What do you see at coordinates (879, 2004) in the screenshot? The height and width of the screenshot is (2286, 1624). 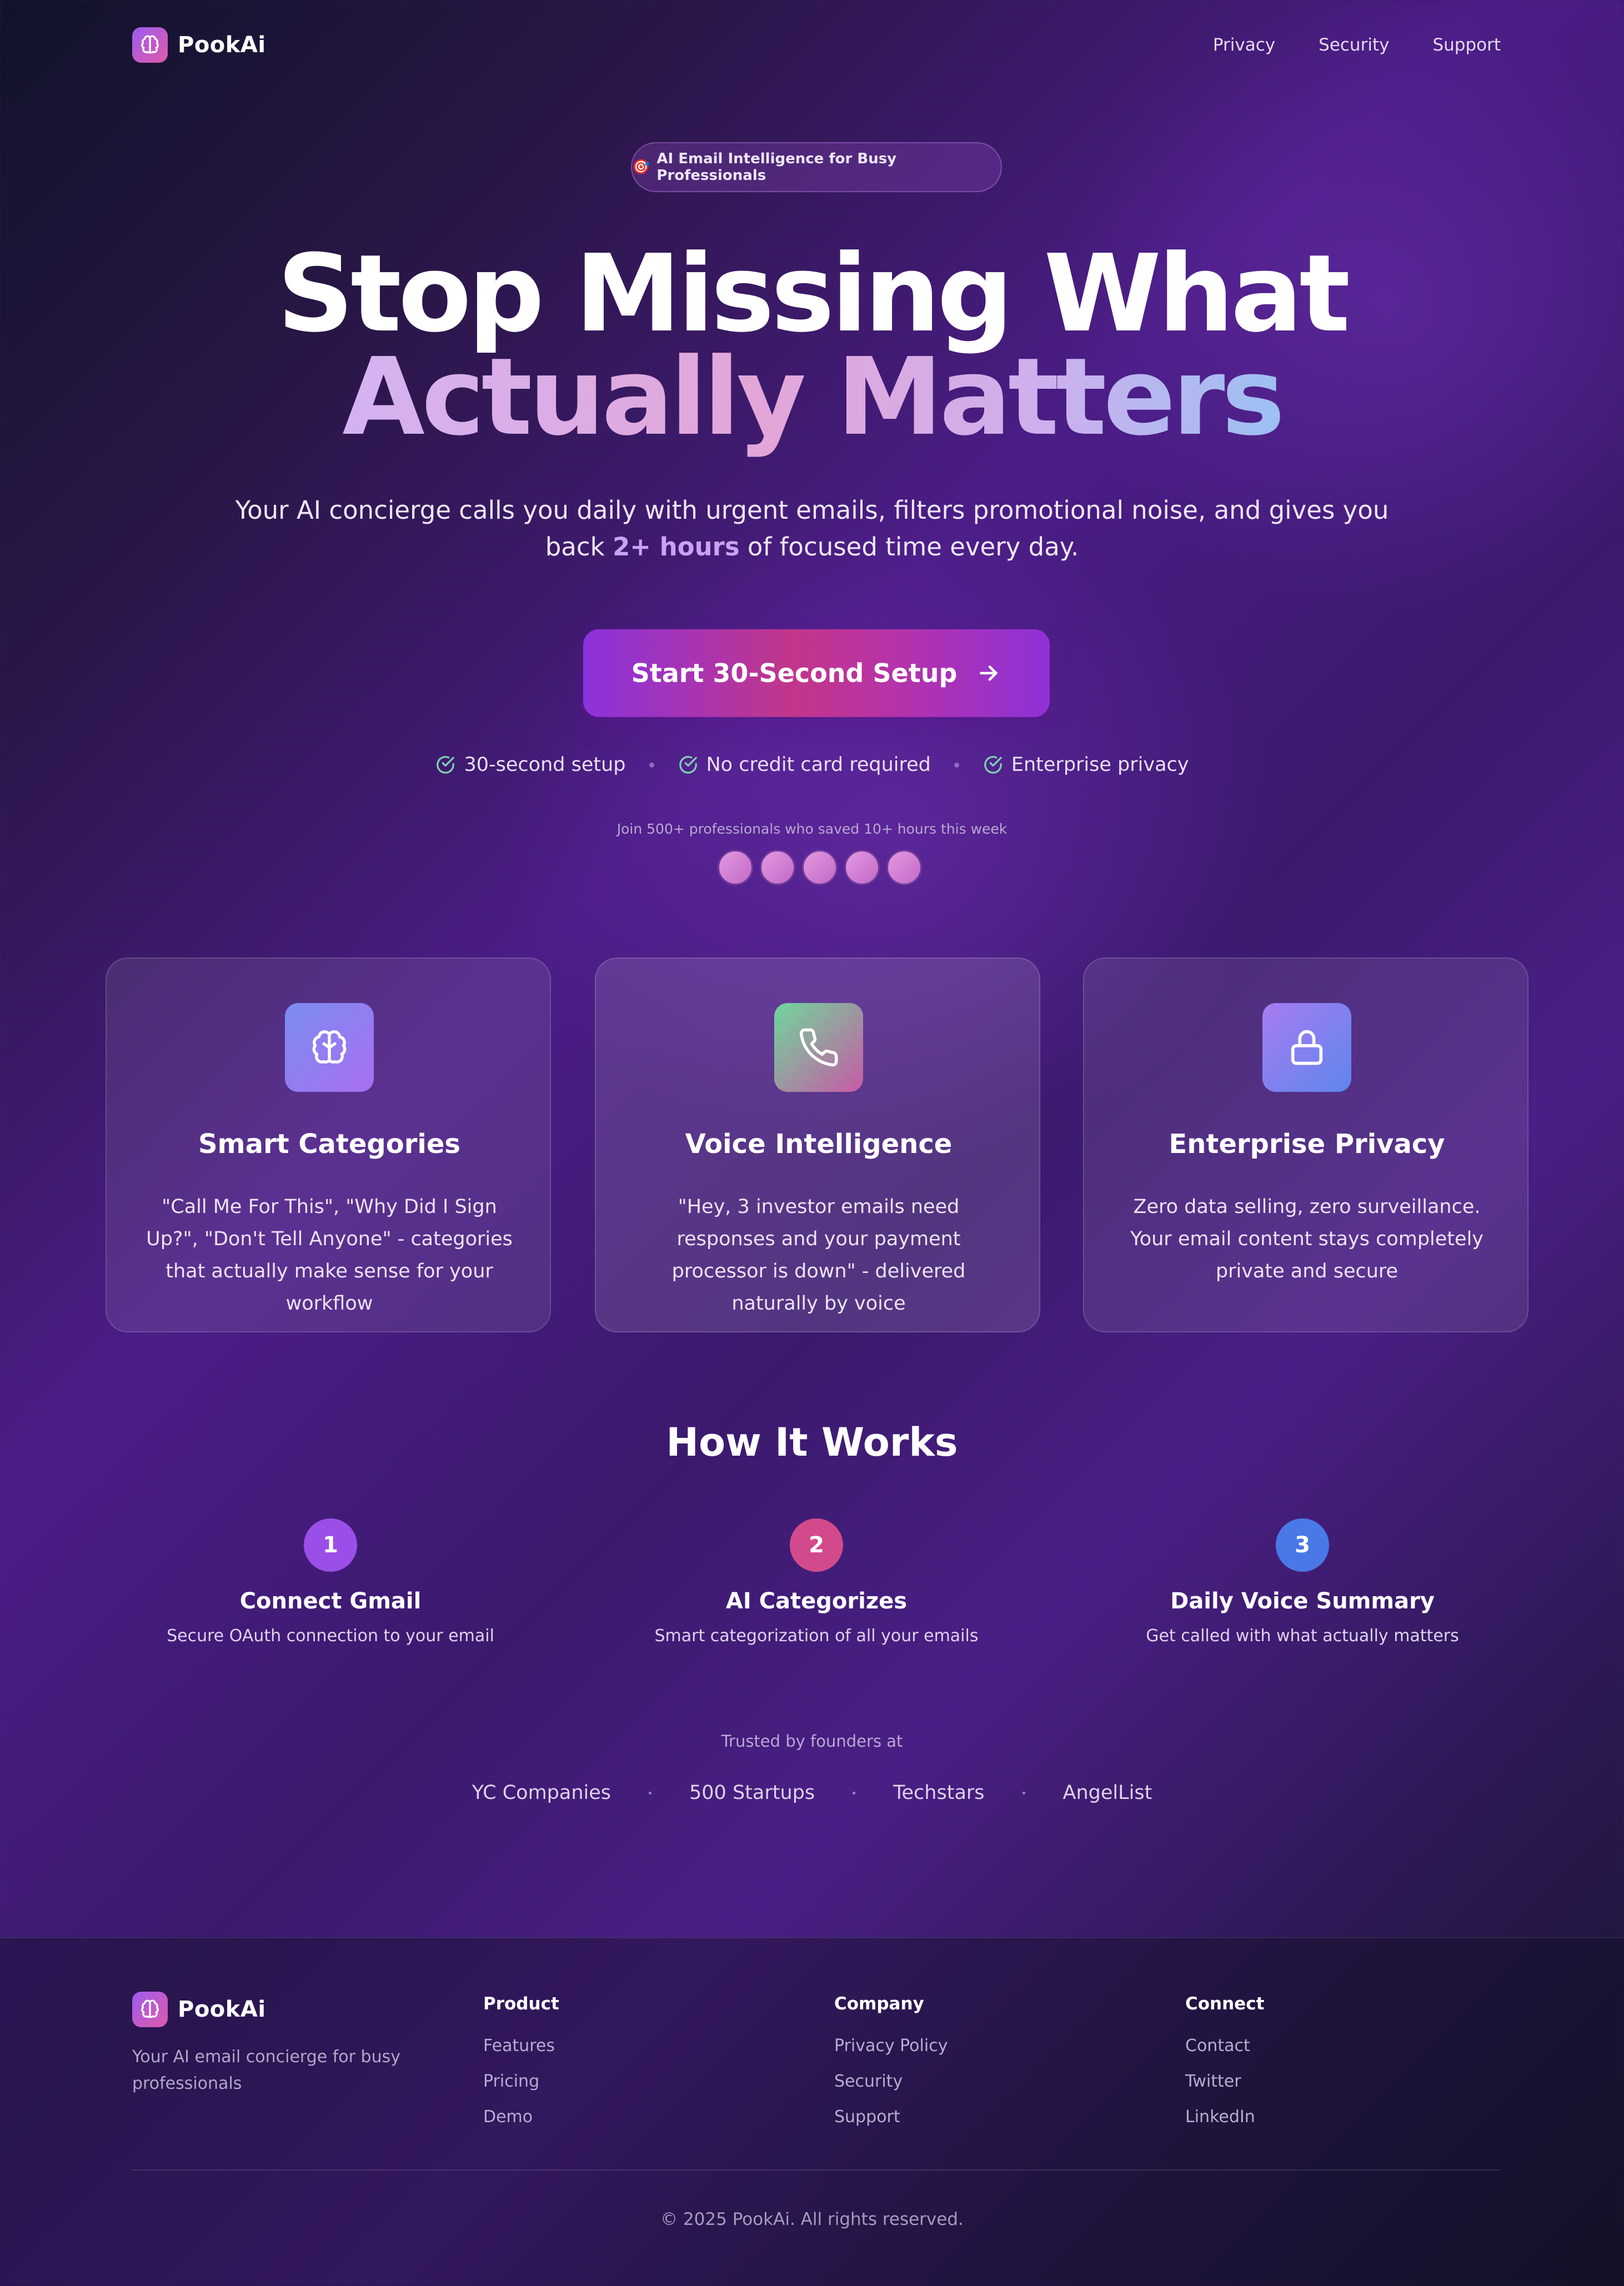 I see `footer-heading: Company` at bounding box center [879, 2004].